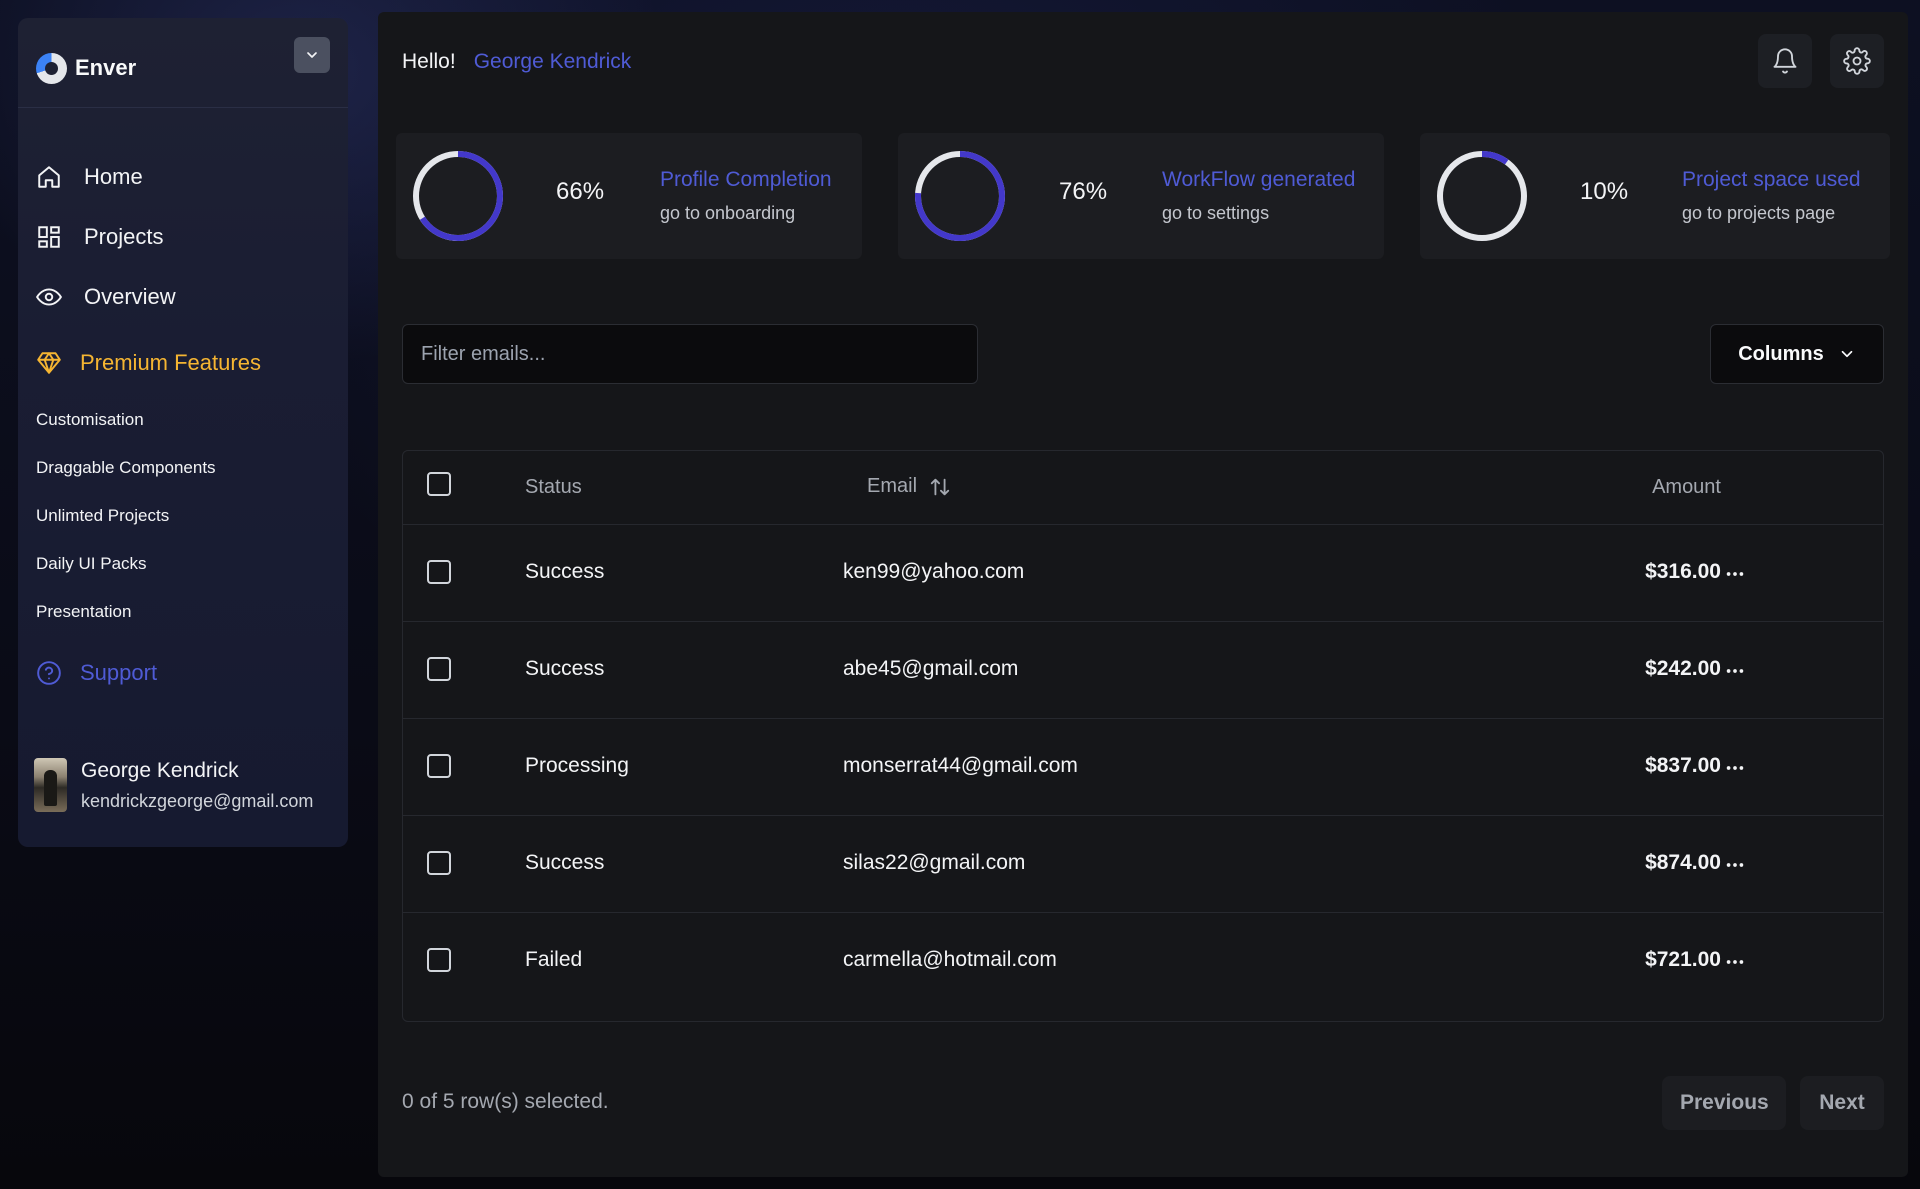  What do you see at coordinates (50, 785) in the screenshot?
I see `avatar` at bounding box center [50, 785].